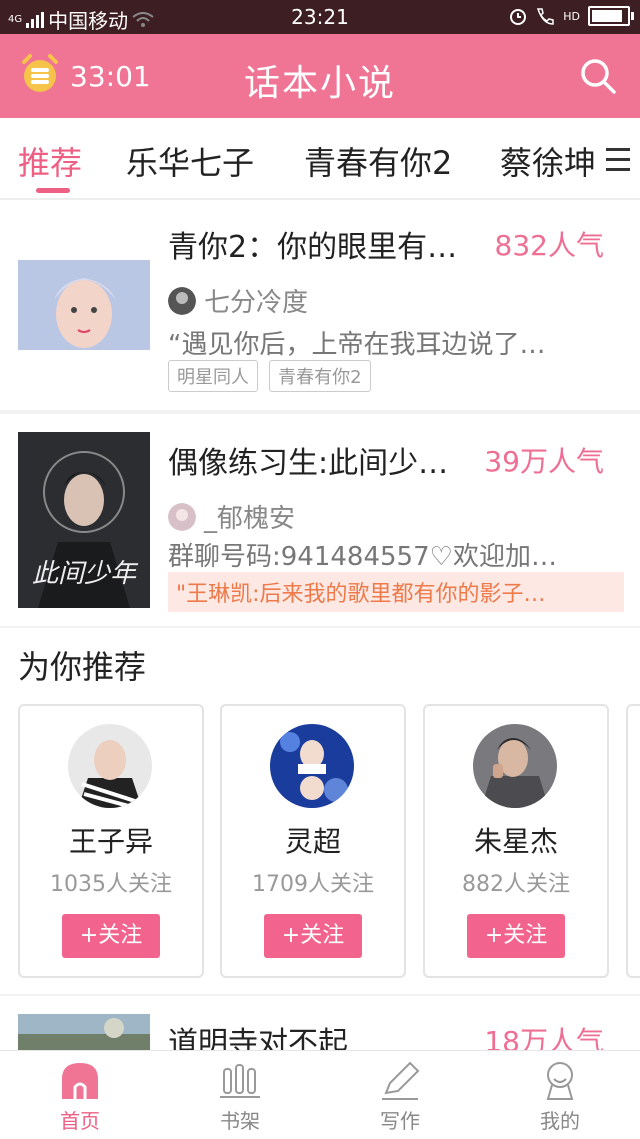 The image size is (640, 1139). Describe the element at coordinates (85, 574) in the screenshot. I see `cover-title: 此间少年` at that location.